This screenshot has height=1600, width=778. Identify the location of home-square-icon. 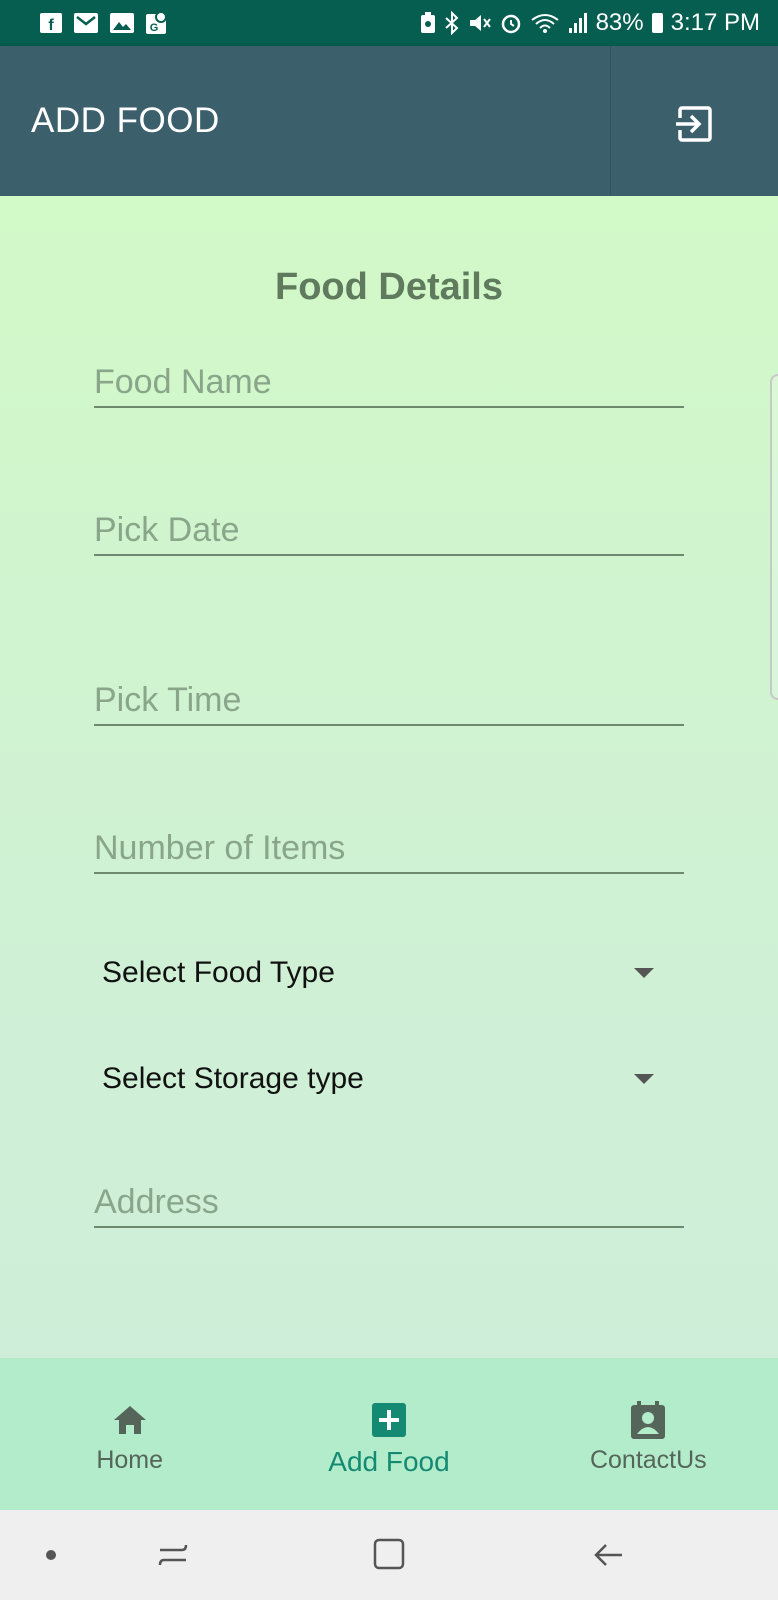
(389, 1555).